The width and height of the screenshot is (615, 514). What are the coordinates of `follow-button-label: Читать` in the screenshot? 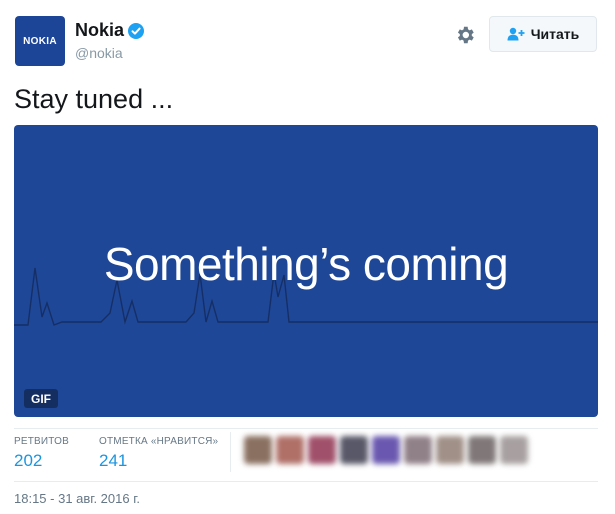 It's located at (555, 34).